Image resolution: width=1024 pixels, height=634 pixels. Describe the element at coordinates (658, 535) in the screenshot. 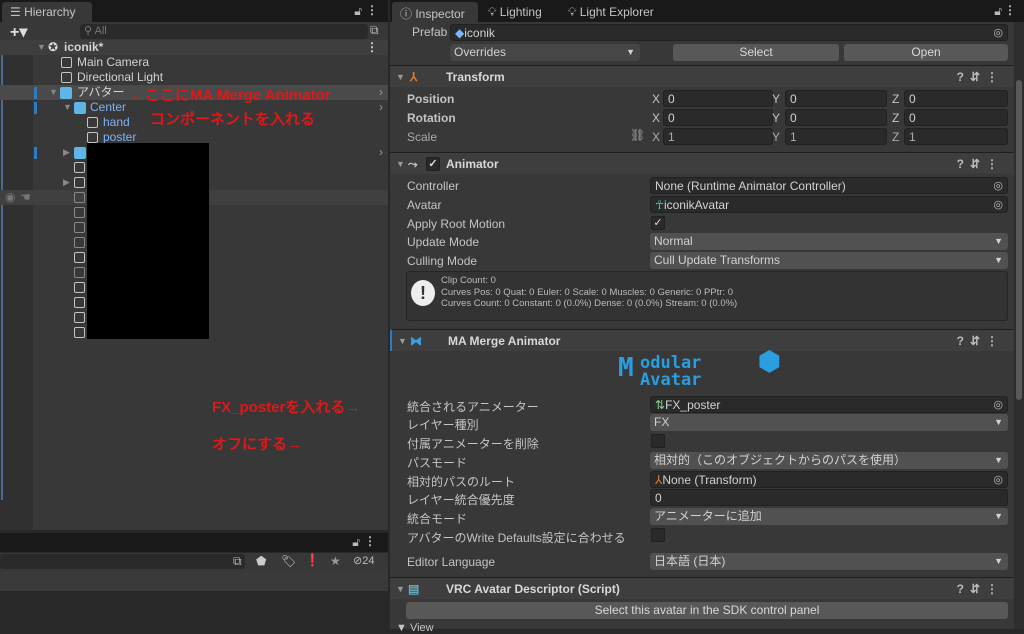

I see `match-write-defaults-checkbox` at that location.